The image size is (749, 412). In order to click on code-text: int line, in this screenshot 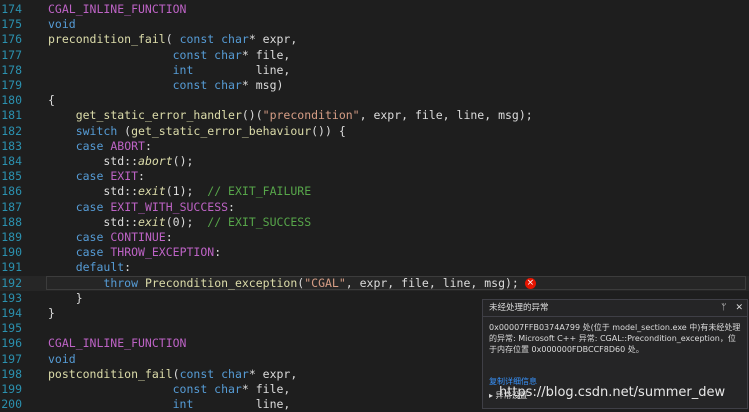, I will do `click(169, 70)`.